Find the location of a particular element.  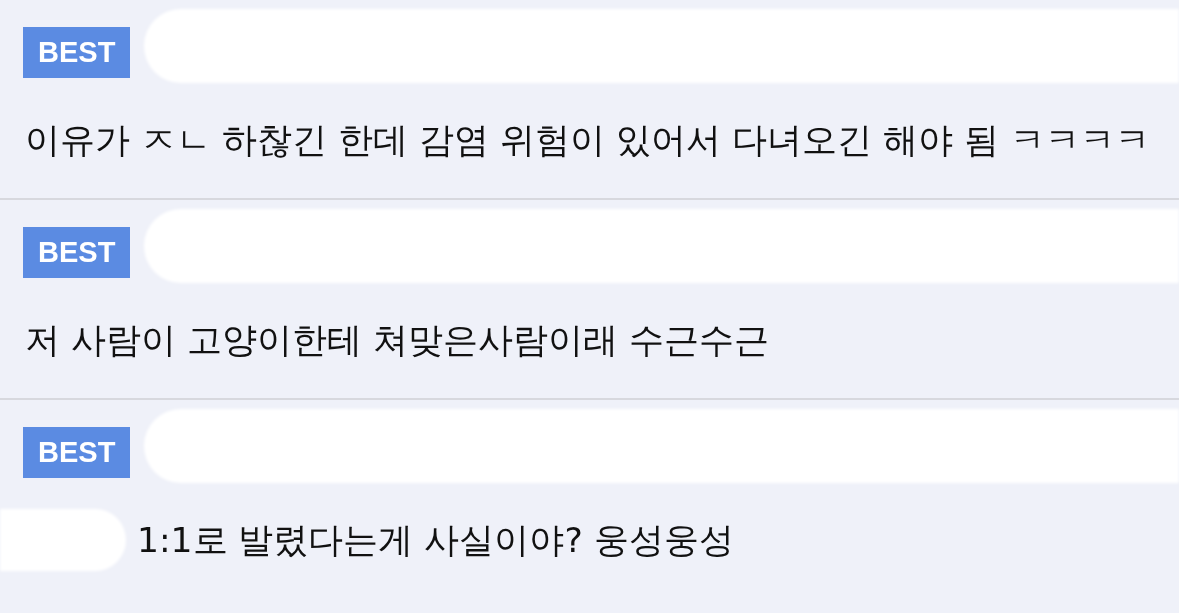

comment-text: 저 사람이 고양이한테 쳐맞은사람이래 수근수근 is located at coordinates (397, 340).